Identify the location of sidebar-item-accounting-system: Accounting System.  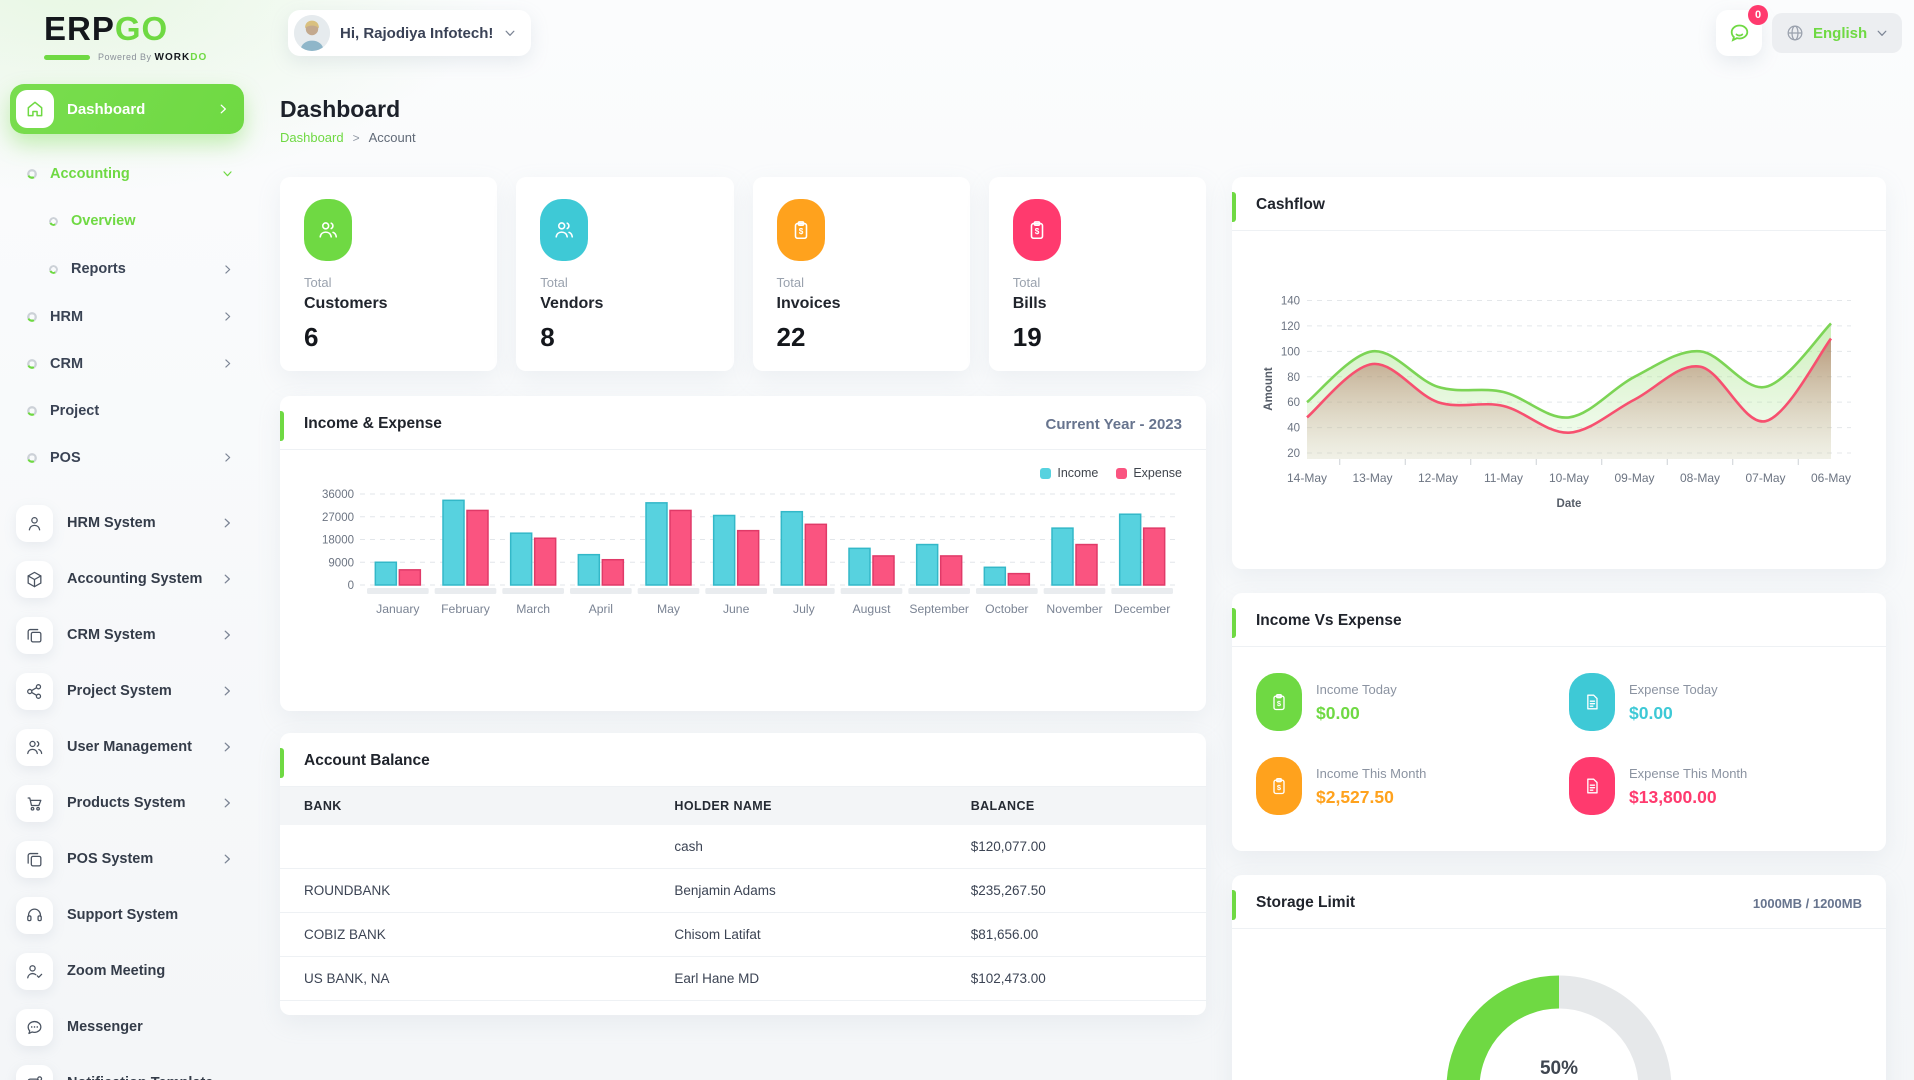
(127, 579).